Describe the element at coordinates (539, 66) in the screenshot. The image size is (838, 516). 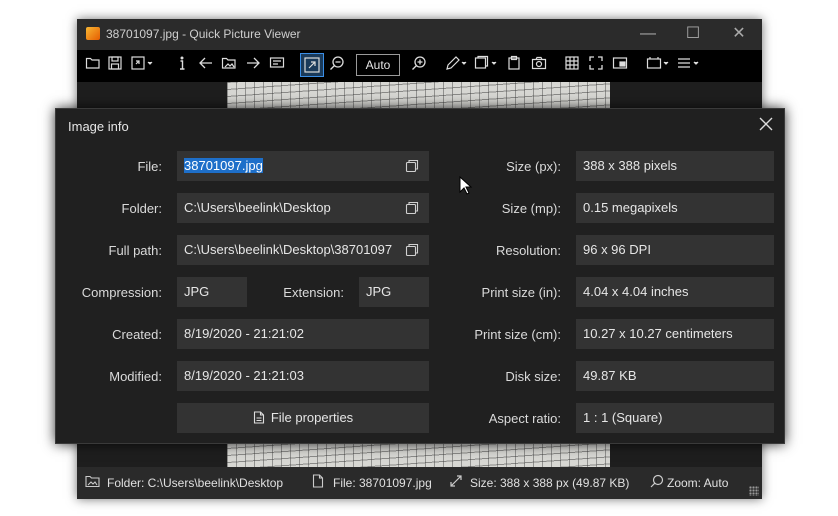
I see `screenshot-icon` at that location.